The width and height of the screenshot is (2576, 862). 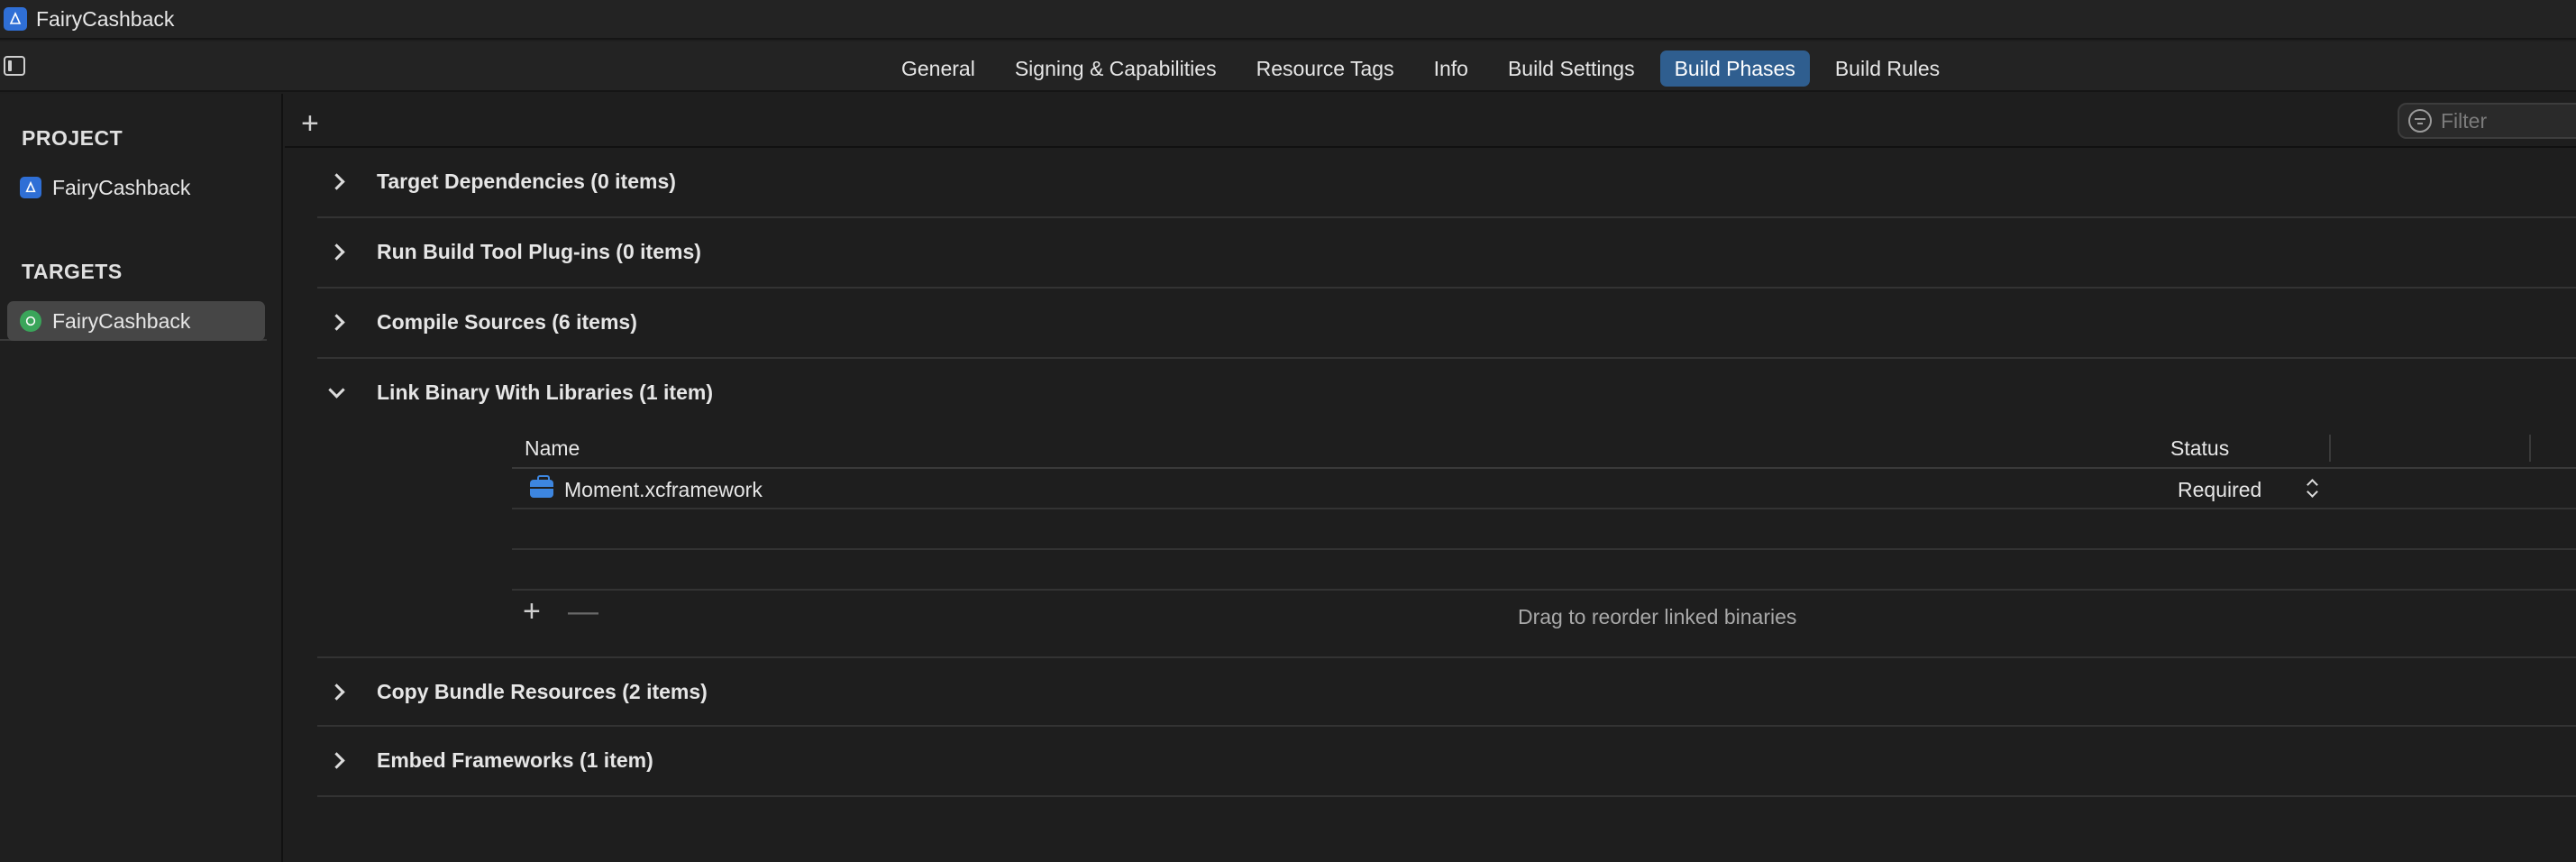 What do you see at coordinates (541, 487) in the screenshot?
I see `framework-icon` at bounding box center [541, 487].